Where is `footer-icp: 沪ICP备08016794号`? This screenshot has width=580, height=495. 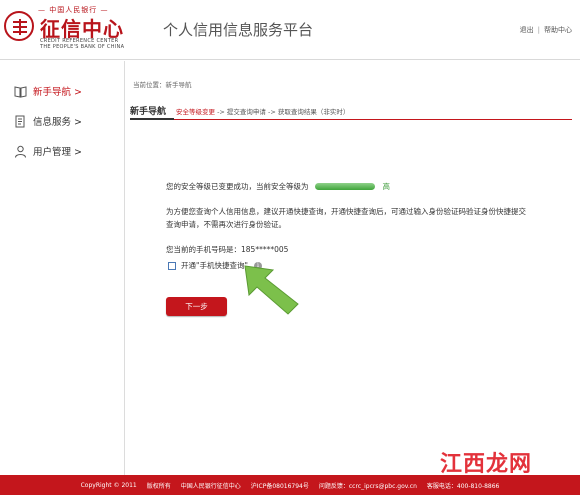 footer-icp: 沪ICP备08016794号 is located at coordinates (280, 485).